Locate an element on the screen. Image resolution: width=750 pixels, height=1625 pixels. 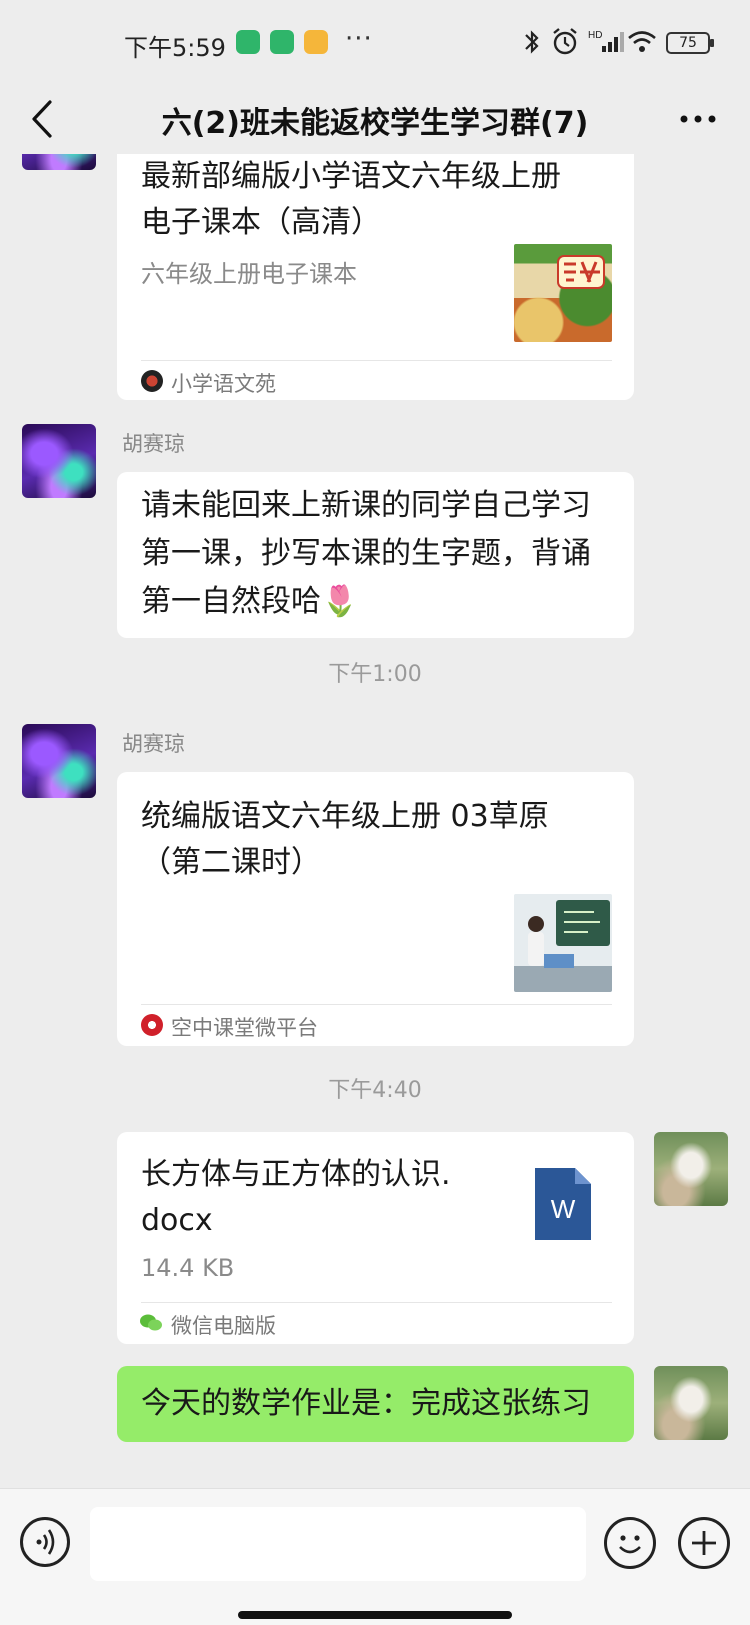
status-more-dots: ··· is located at coordinates (359, 39).